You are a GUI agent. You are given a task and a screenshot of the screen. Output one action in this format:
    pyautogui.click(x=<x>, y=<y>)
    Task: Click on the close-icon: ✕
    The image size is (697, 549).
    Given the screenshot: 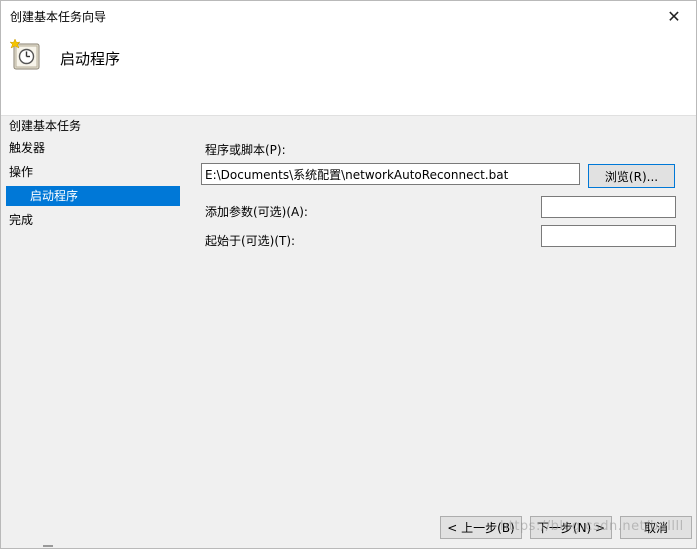 What is the action you would take?
    pyautogui.click(x=674, y=16)
    